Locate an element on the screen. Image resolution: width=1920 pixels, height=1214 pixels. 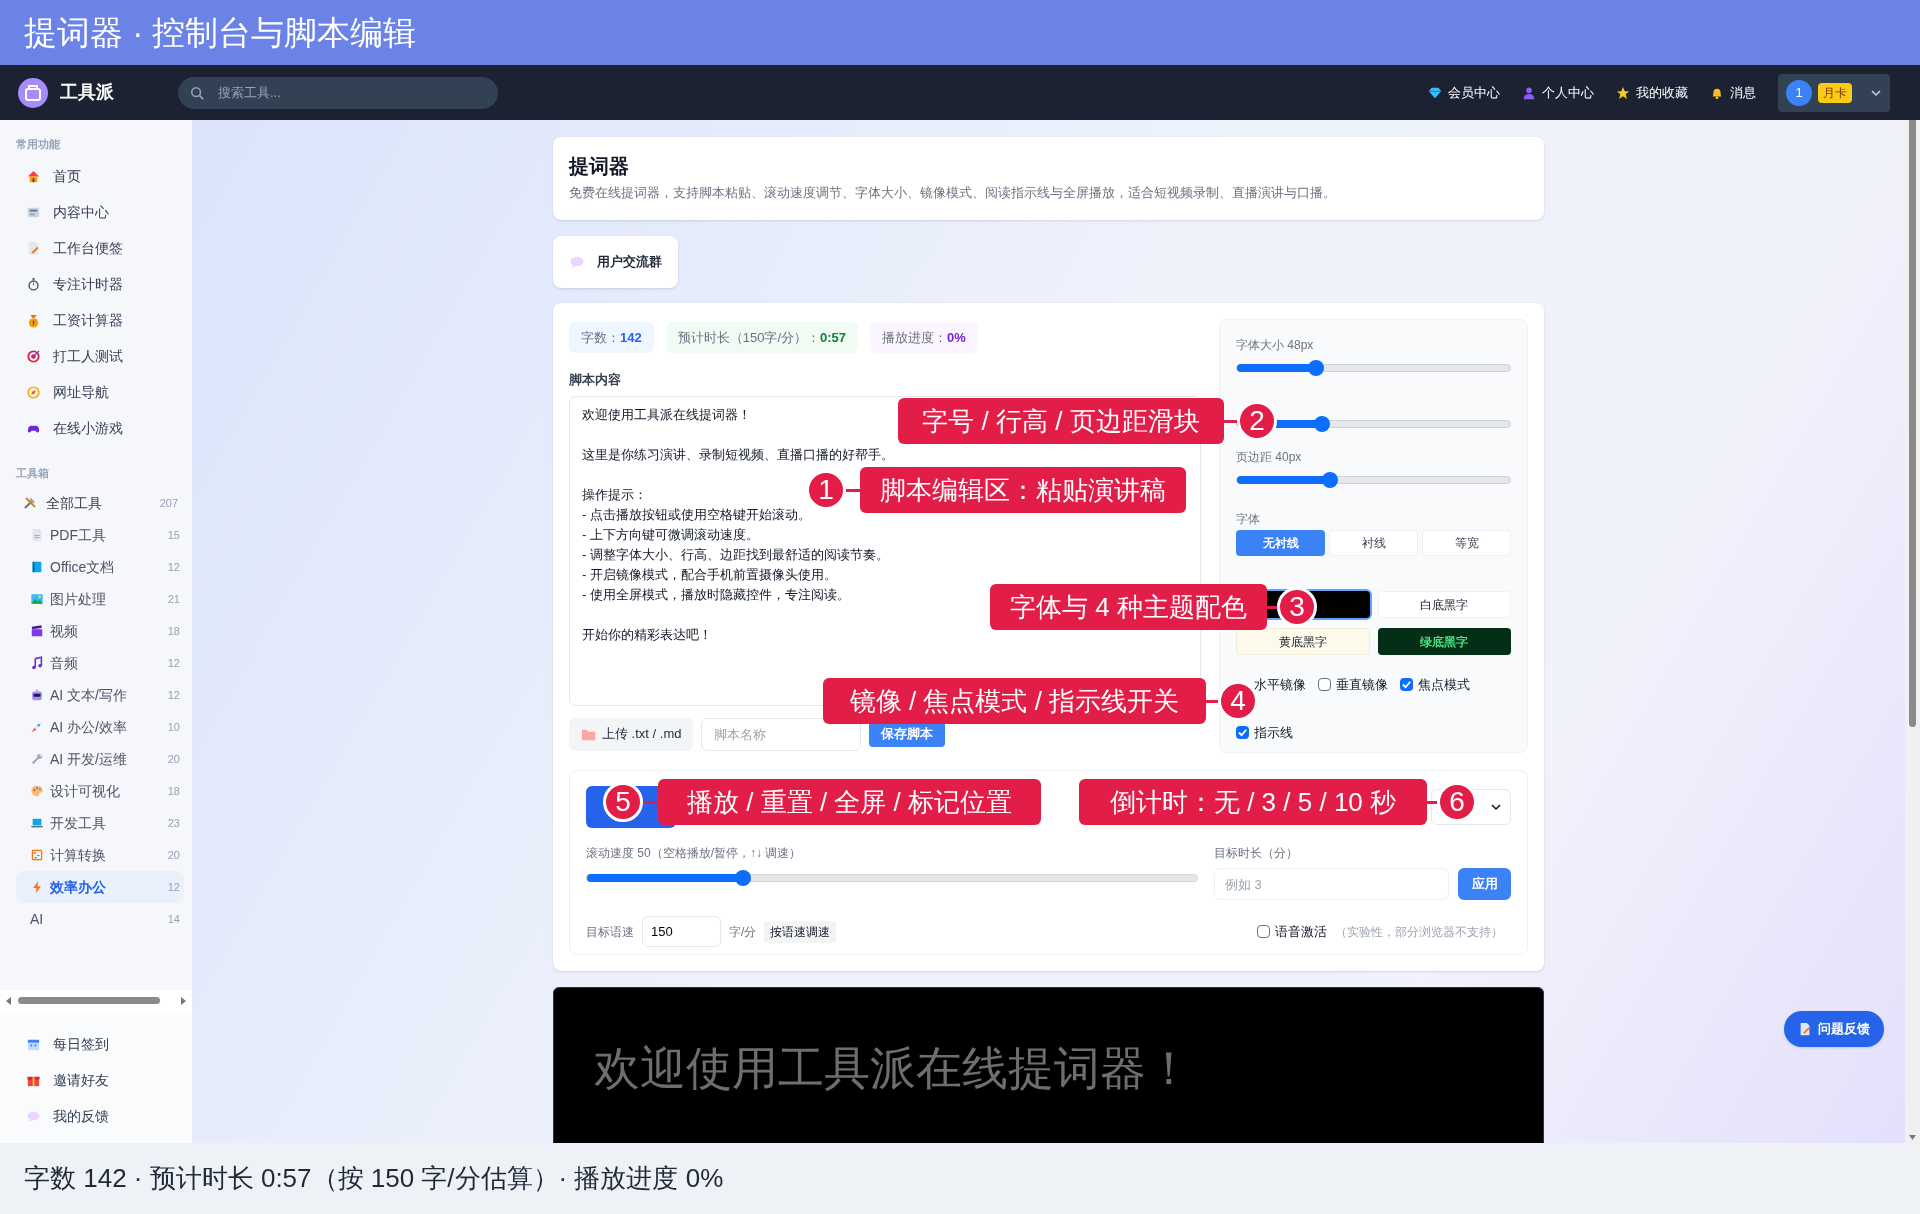
item-count: 14 is located at coordinates (173, 919).